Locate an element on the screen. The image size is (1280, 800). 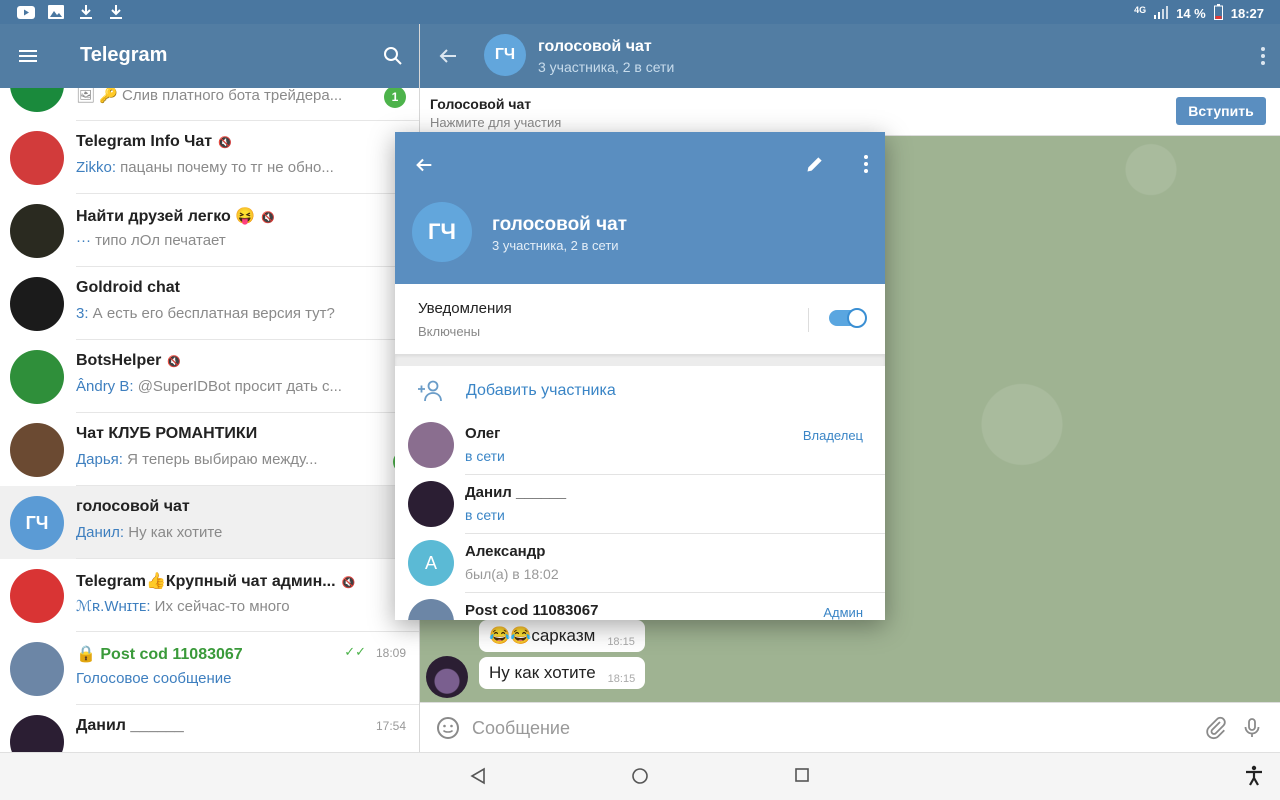
chat-list-item: Данил ______ 17:54 is located at coordinates (209, 728).